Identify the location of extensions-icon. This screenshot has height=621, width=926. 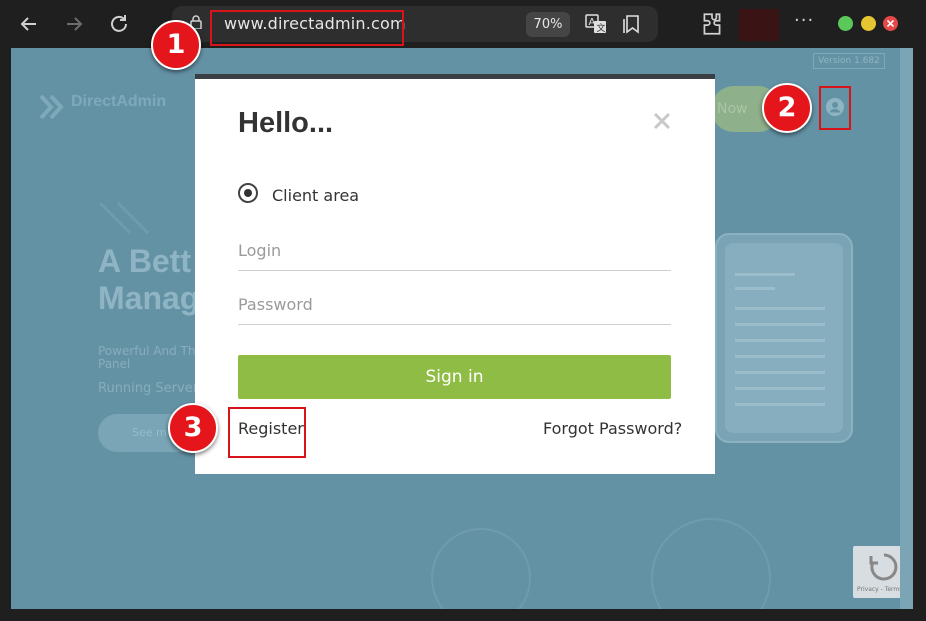
(712, 24).